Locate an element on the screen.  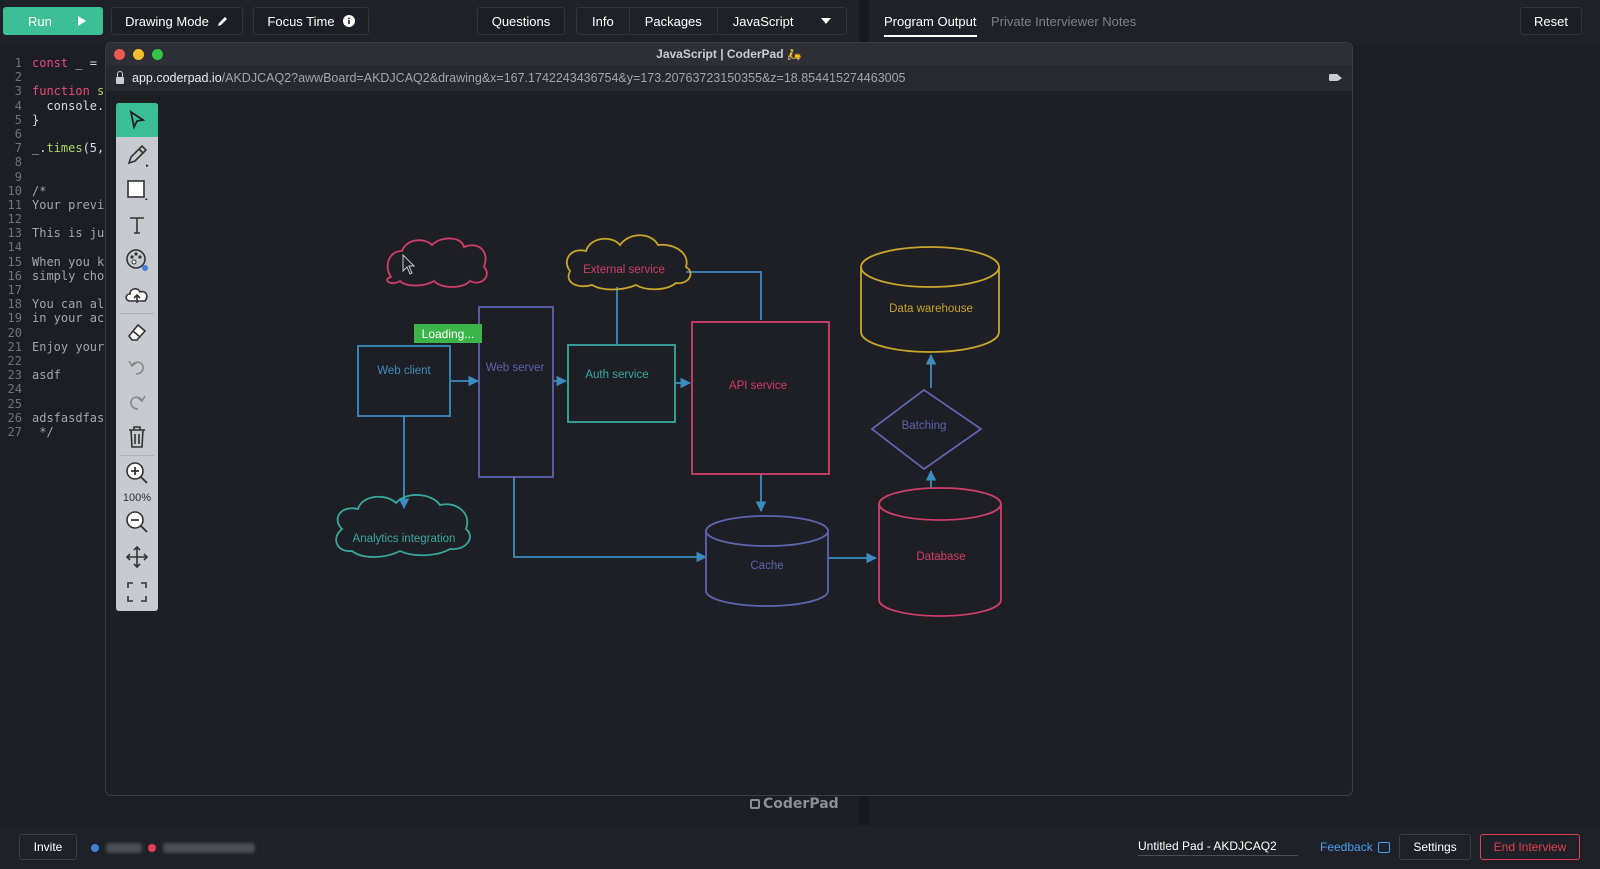
api-service-label: API service is located at coordinates (758, 386).